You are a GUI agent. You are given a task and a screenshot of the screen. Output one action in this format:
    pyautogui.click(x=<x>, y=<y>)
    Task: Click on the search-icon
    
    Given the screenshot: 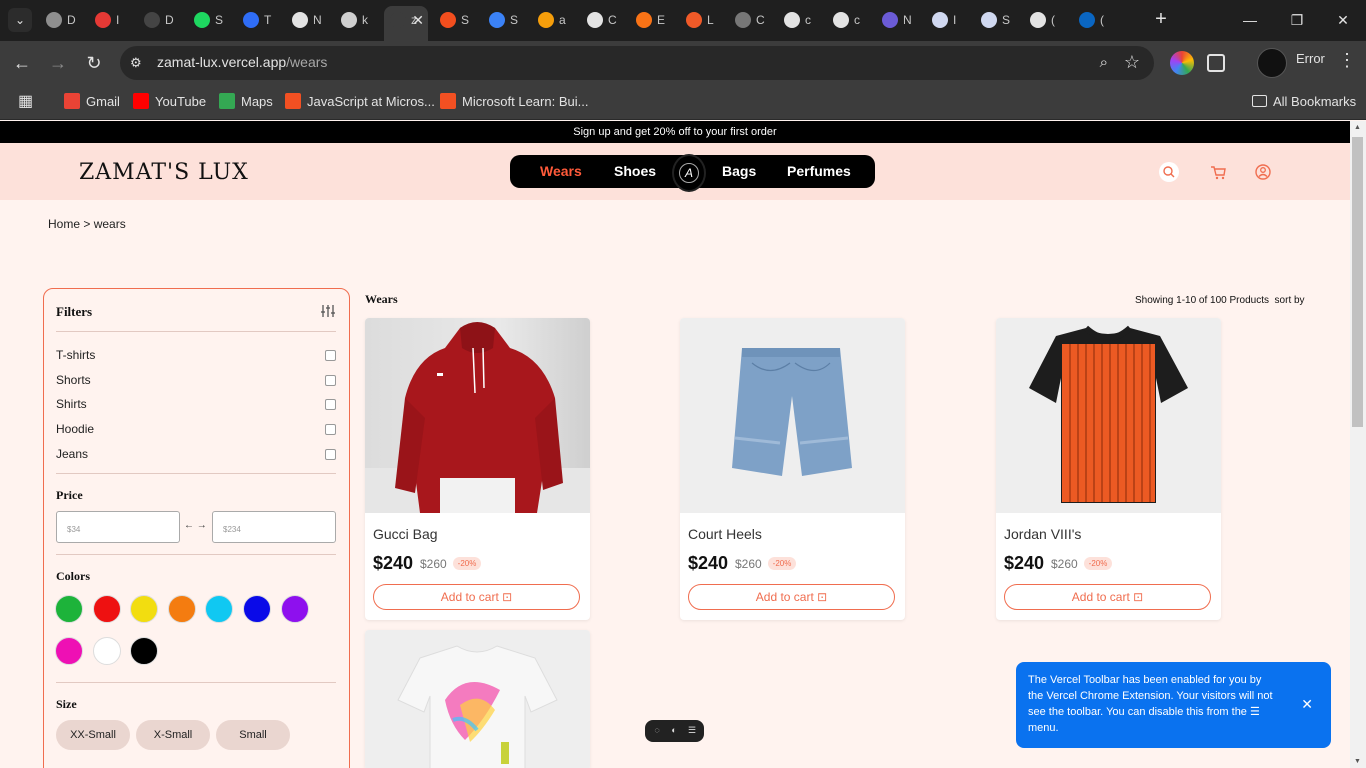 What is the action you would take?
    pyautogui.click(x=1169, y=172)
    